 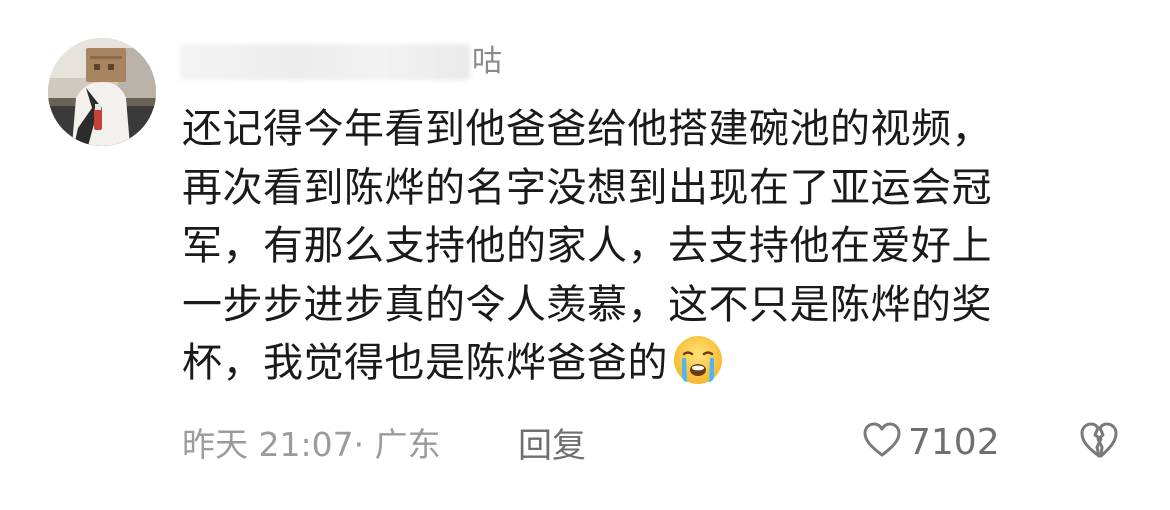 I want to click on avatar-image, so click(x=102, y=92).